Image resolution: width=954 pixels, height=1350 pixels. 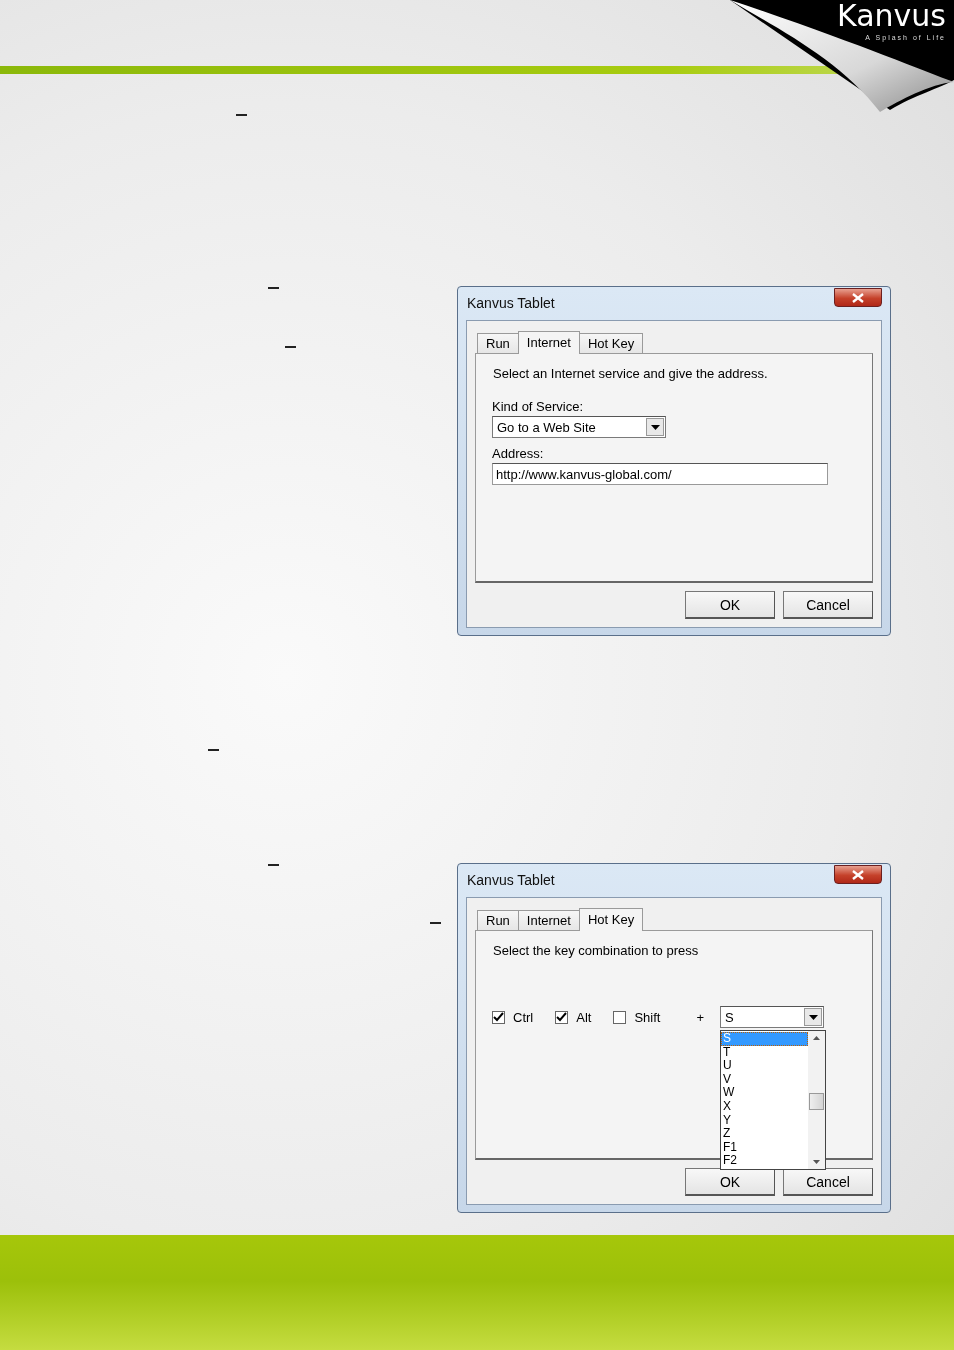 What do you see at coordinates (513, 1017) in the screenshot?
I see `checkbox: Ctrl` at bounding box center [513, 1017].